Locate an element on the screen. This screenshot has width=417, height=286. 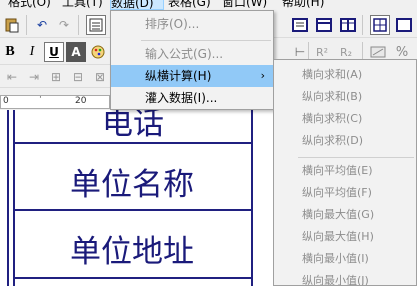
redo-icon: ↷ is located at coordinates (64, 25).